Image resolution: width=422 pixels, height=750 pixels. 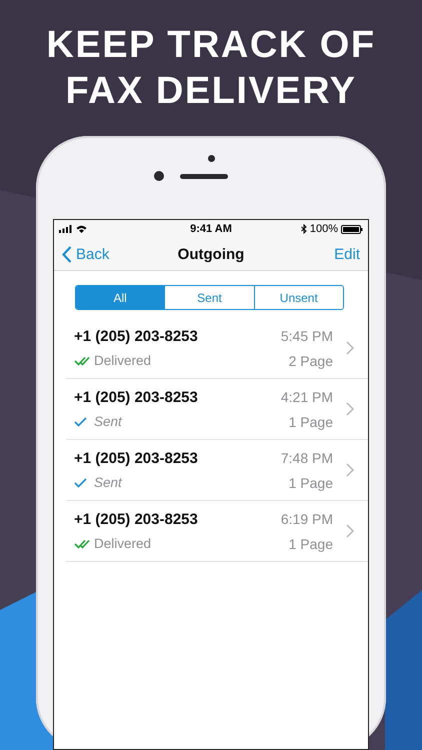 What do you see at coordinates (66, 229) in the screenshot?
I see `signal-icon` at bounding box center [66, 229].